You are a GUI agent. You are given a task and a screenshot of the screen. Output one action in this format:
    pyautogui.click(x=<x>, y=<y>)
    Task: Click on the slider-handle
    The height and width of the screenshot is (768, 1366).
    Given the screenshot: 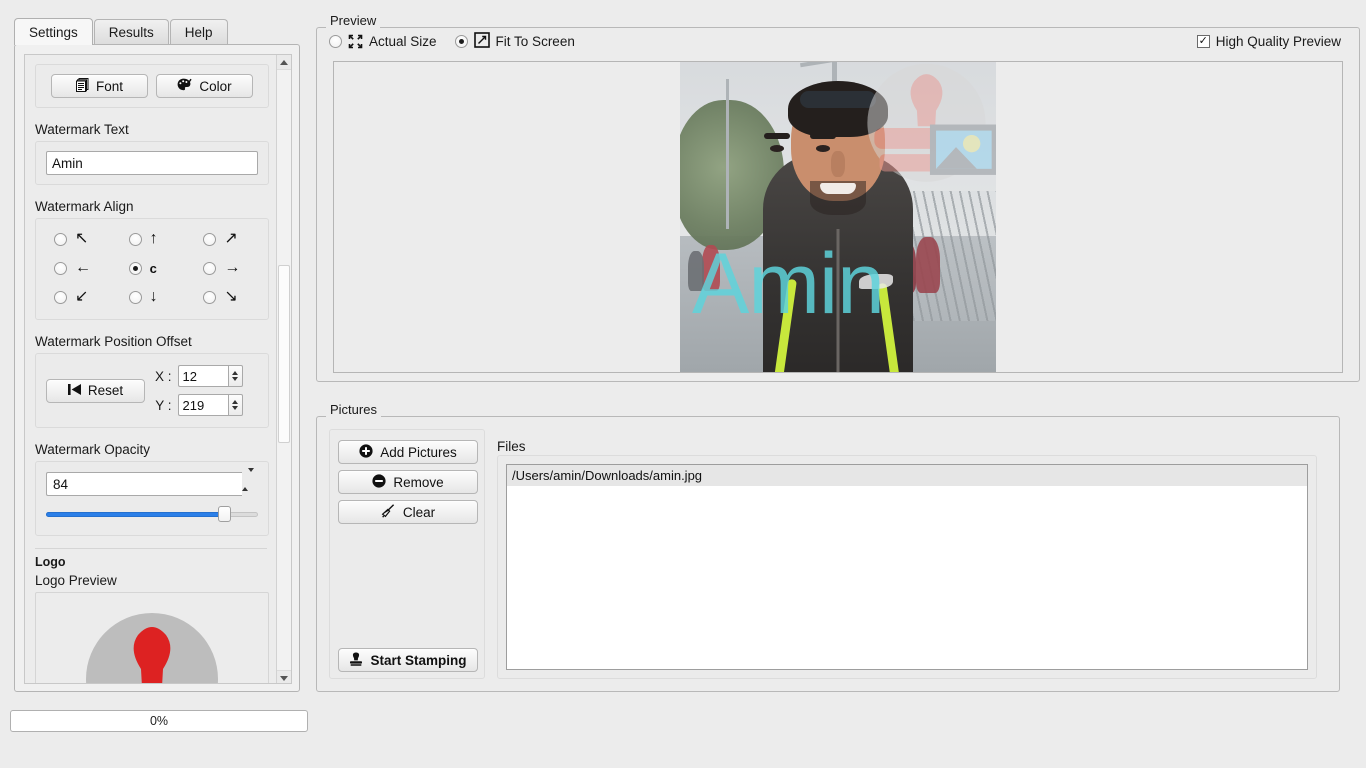 What is the action you would take?
    pyautogui.click(x=225, y=514)
    